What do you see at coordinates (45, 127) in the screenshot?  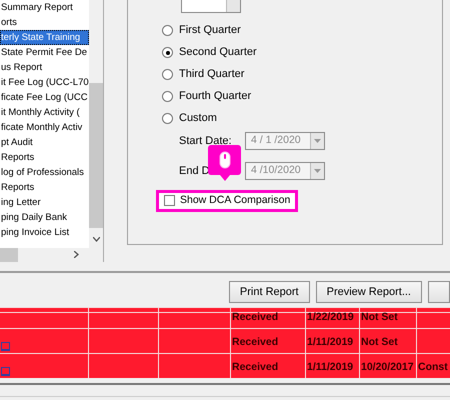 I see `list-item: ficate Monthly Activ` at bounding box center [45, 127].